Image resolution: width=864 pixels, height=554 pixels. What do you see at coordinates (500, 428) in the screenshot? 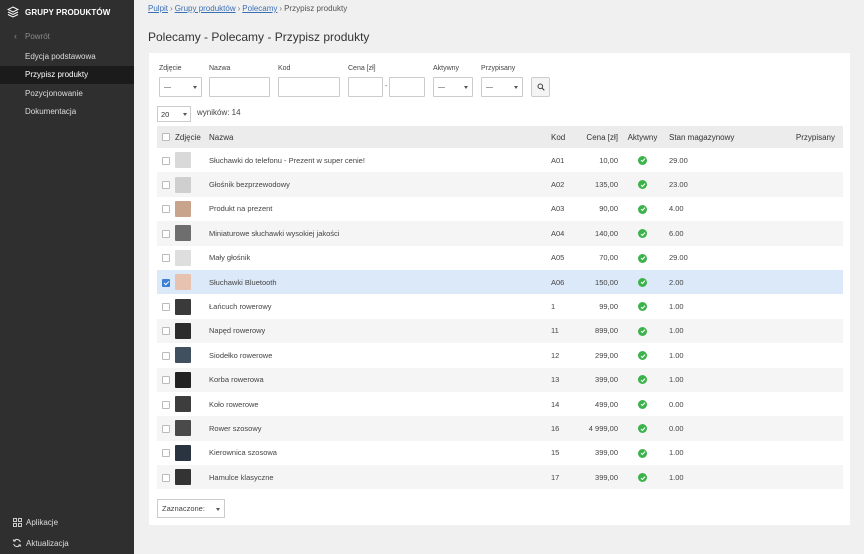
I see `table-row: Rower szosowy 16 4 999,00 0.00` at bounding box center [500, 428].